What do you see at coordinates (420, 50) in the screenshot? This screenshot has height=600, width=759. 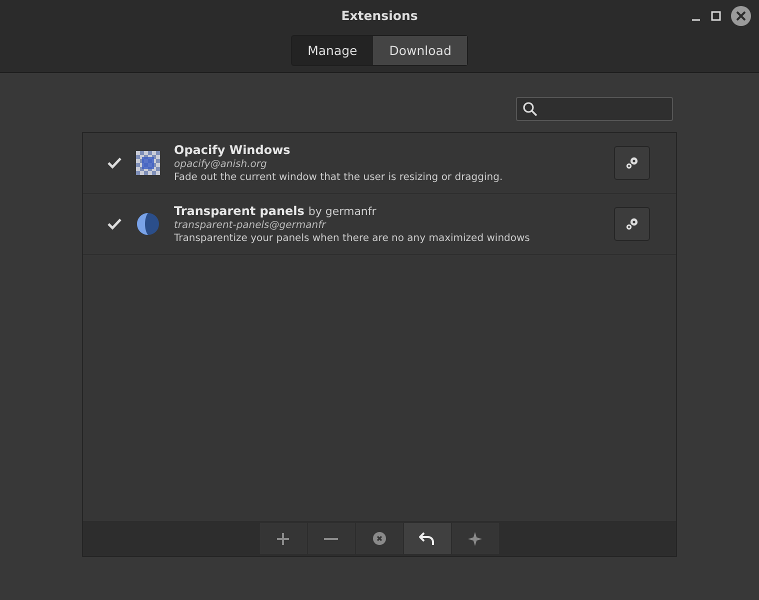 I see `tab: Download` at bounding box center [420, 50].